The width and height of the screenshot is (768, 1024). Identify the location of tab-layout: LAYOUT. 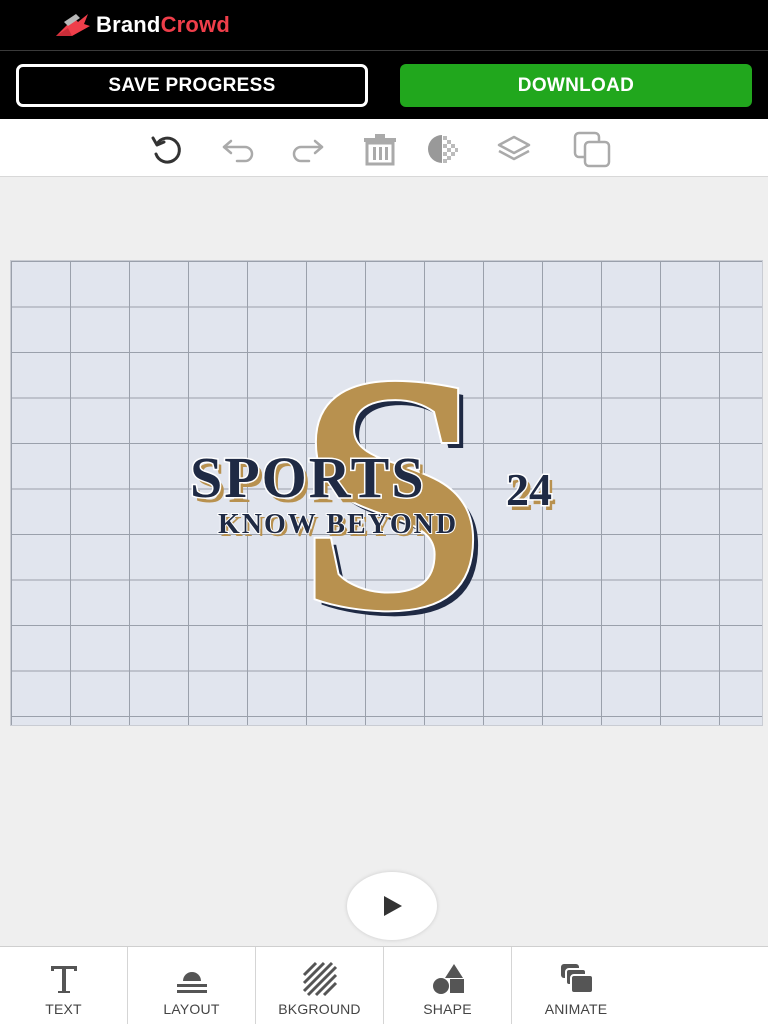
(192, 985).